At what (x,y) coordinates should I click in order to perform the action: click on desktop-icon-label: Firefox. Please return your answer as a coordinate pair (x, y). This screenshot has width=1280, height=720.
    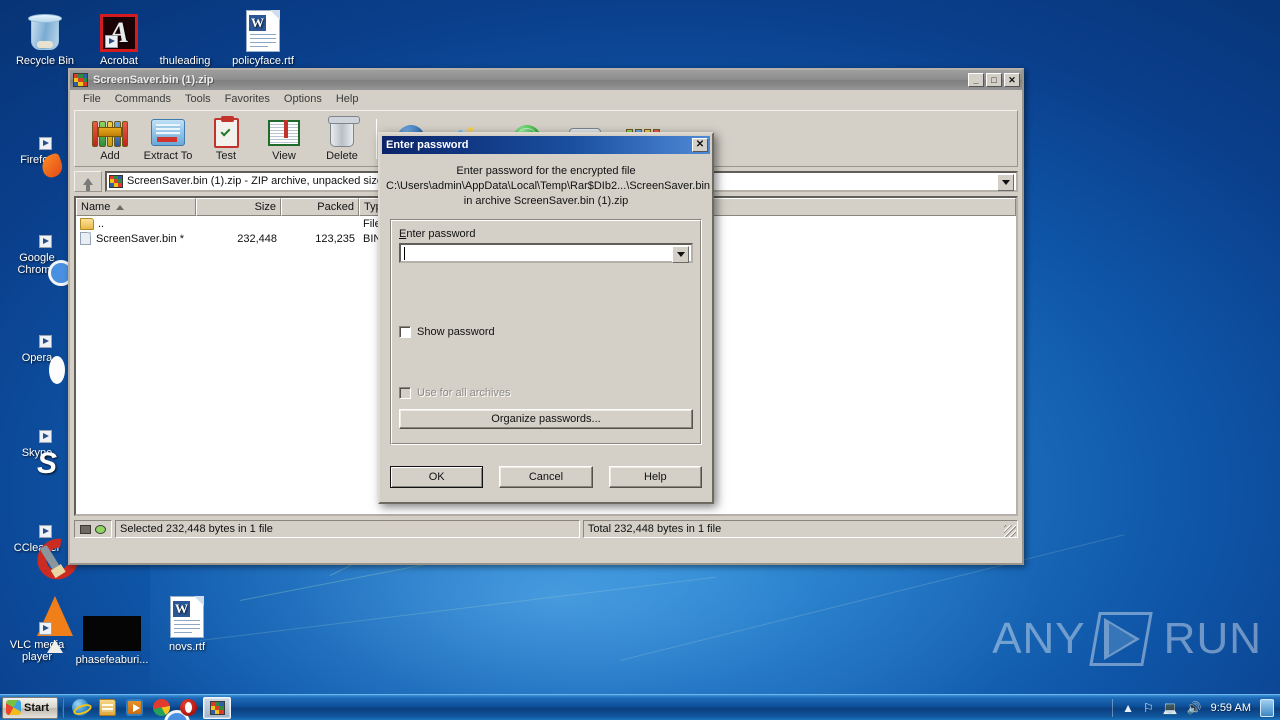
    Looking at the image, I should click on (37, 160).